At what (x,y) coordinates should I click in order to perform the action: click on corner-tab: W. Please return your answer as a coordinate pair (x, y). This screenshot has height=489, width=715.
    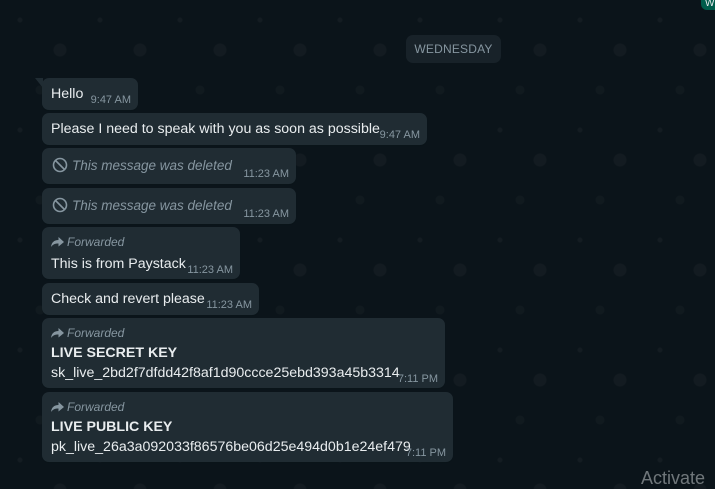
    Looking at the image, I should click on (708, 5).